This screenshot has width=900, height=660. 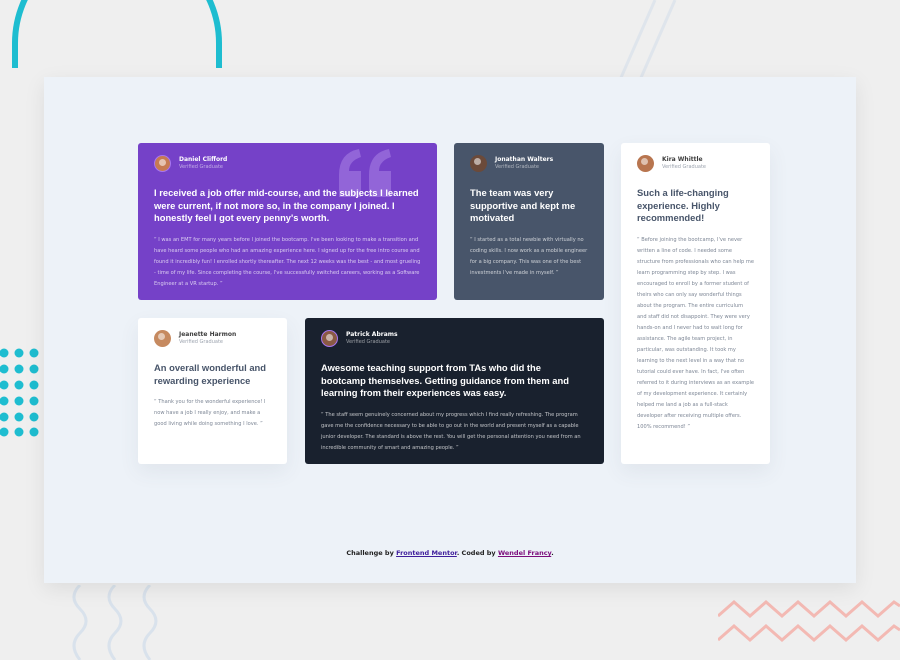 What do you see at coordinates (117, 34) in the screenshot?
I see `decorative-arc` at bounding box center [117, 34].